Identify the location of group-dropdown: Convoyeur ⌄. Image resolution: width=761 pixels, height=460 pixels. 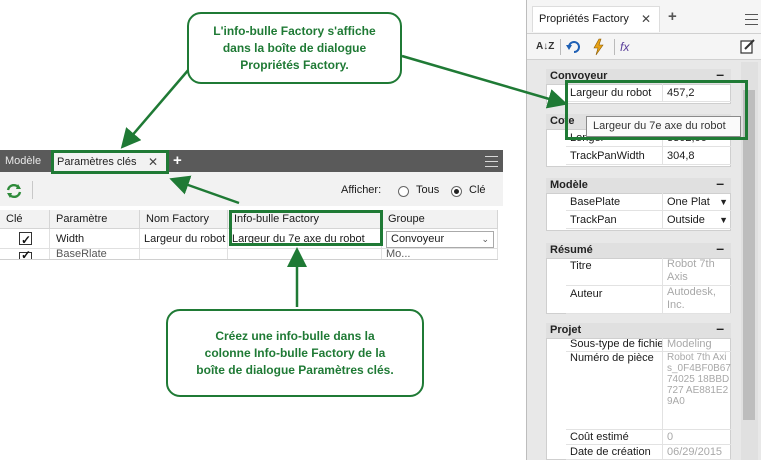
(440, 239).